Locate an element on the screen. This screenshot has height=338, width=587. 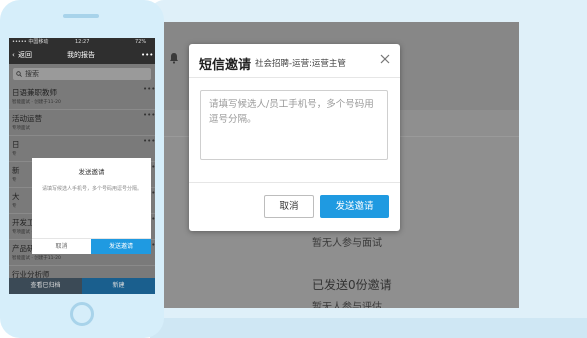
cancel-button: 取消 is located at coordinates (289, 206).